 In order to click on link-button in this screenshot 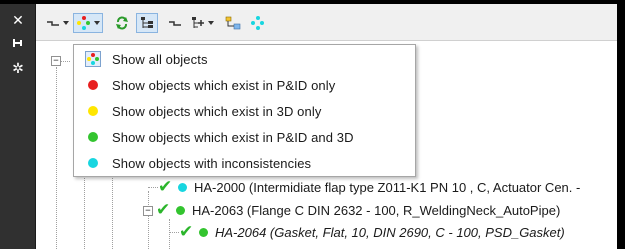, I will do `click(175, 23)`.